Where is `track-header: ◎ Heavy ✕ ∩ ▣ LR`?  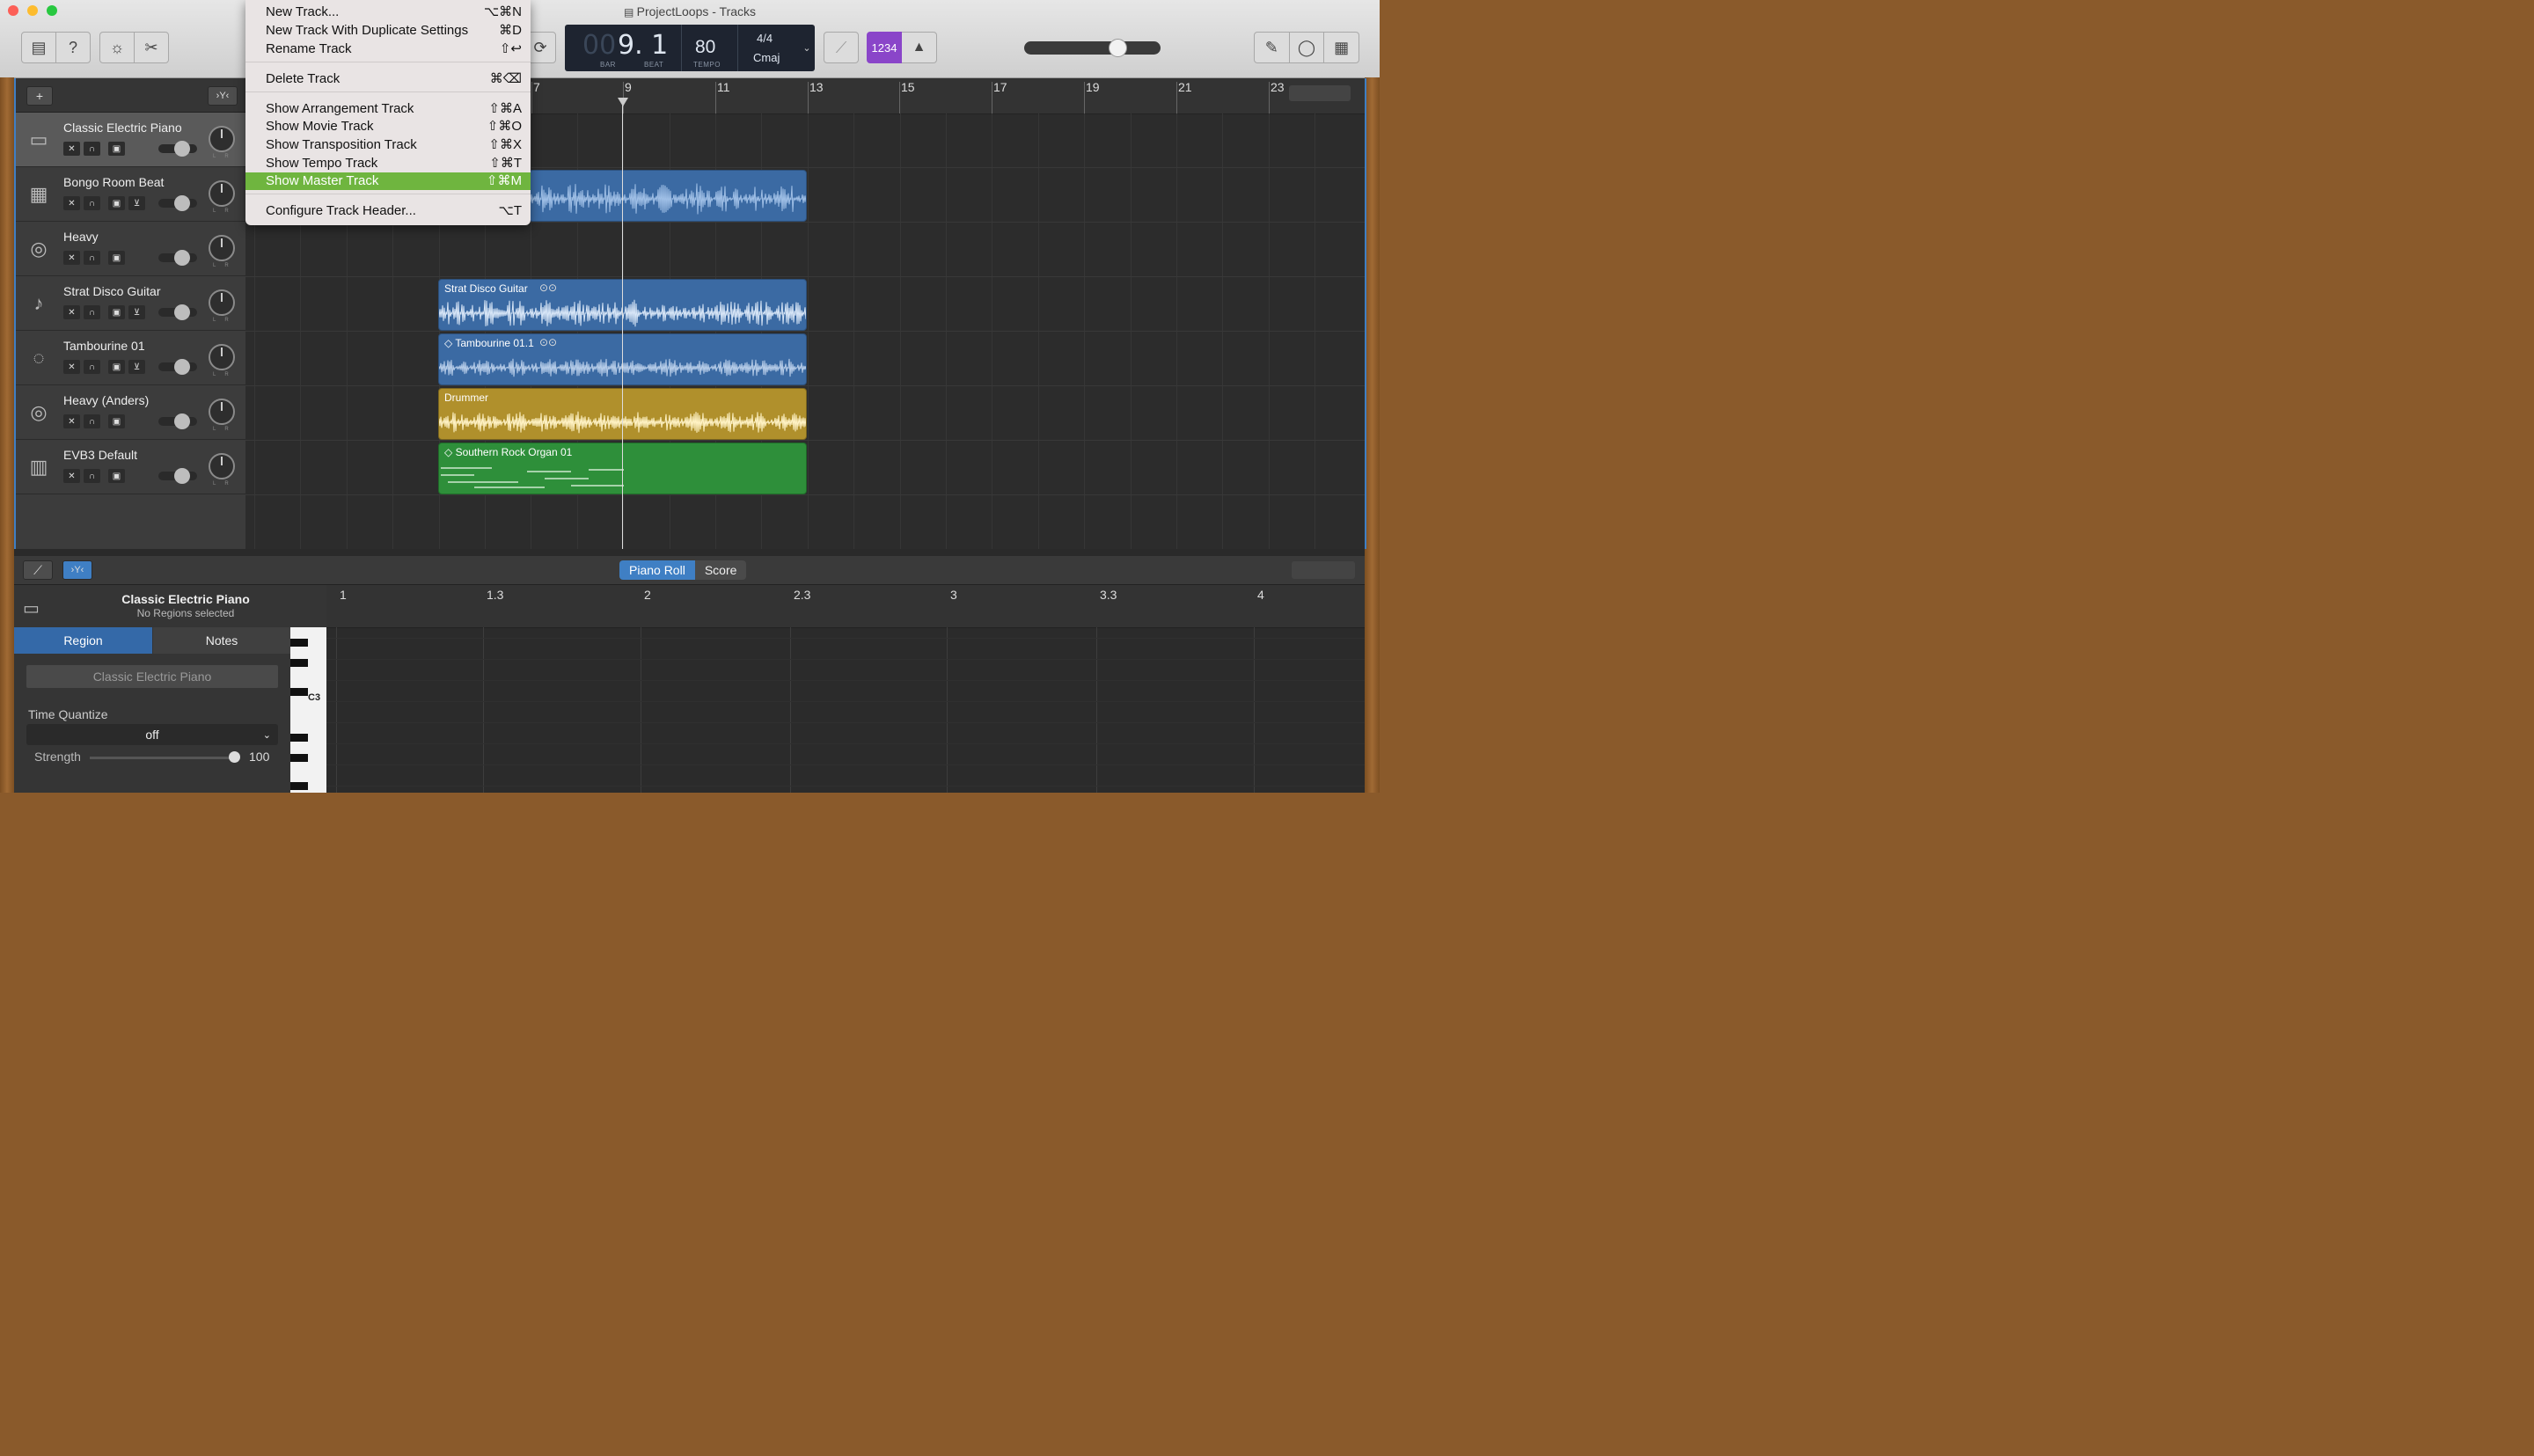 track-header: ◎ Heavy ✕ ∩ ▣ LR is located at coordinates (131, 249).